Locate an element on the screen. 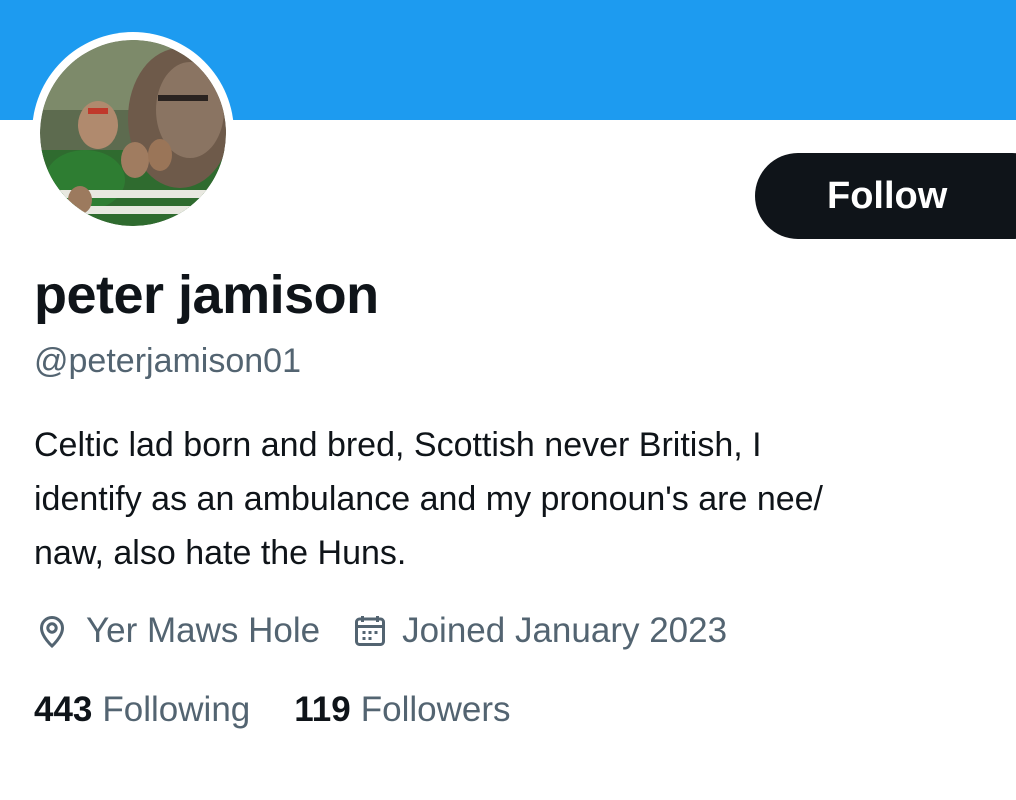 The height and width of the screenshot is (800, 1016). profile-meta: Yer Maws Hole Joined January 2023 is located at coordinates (380, 631).